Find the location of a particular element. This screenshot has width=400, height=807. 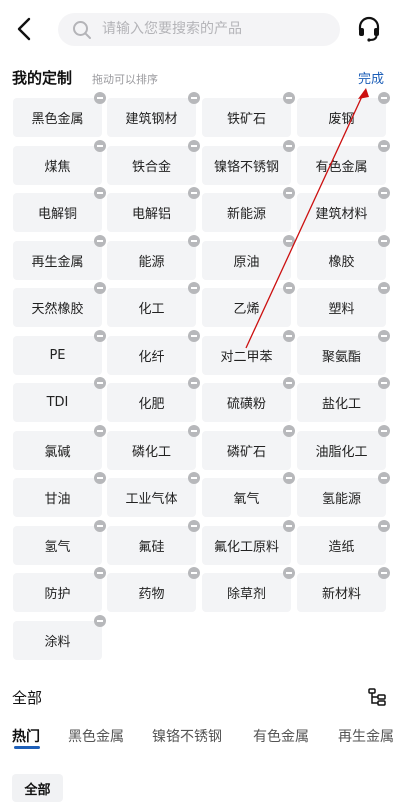

custom-item-chip: 药物 is located at coordinates (151, 592).